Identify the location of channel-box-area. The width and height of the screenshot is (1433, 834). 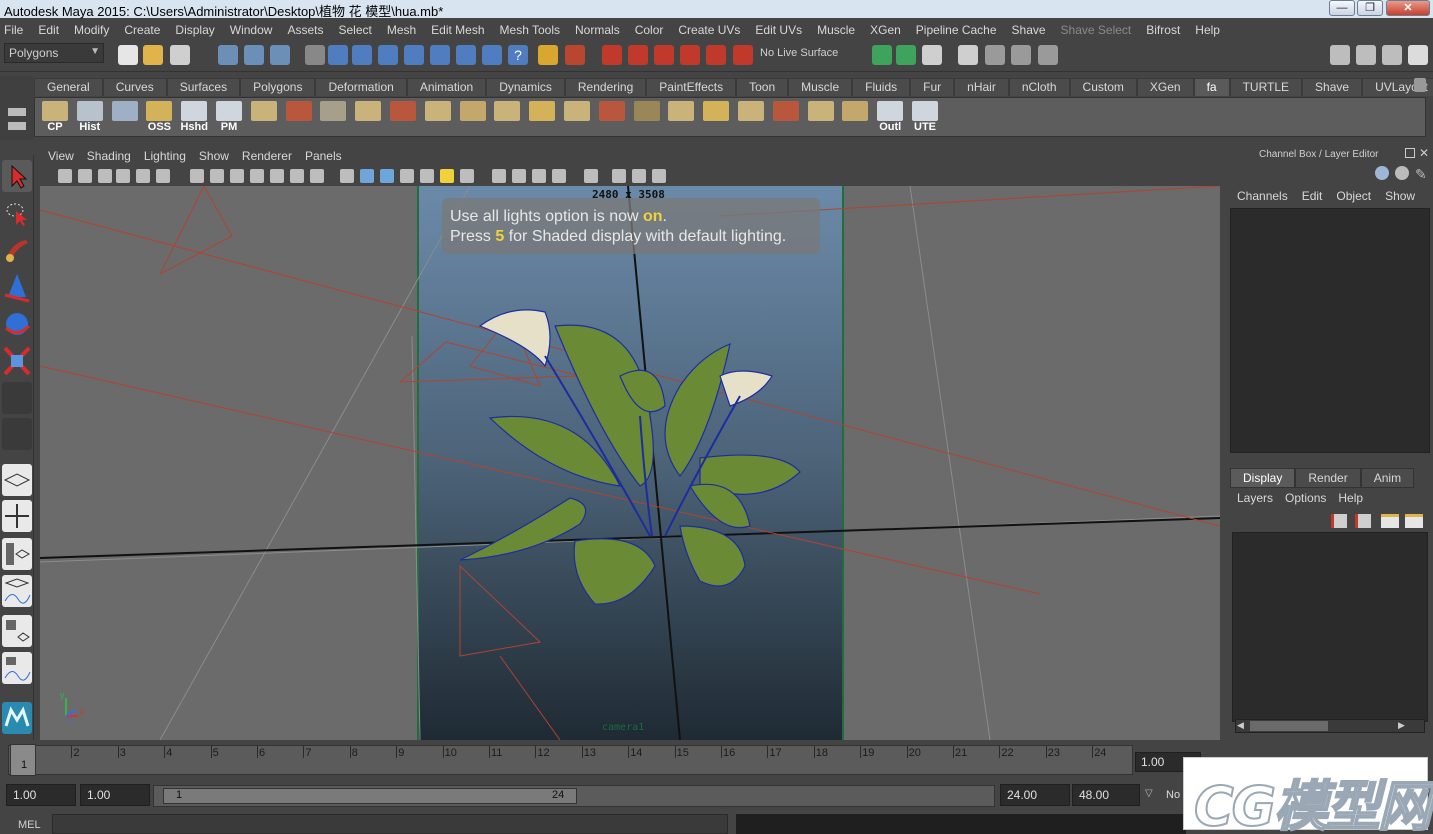
(1330, 330).